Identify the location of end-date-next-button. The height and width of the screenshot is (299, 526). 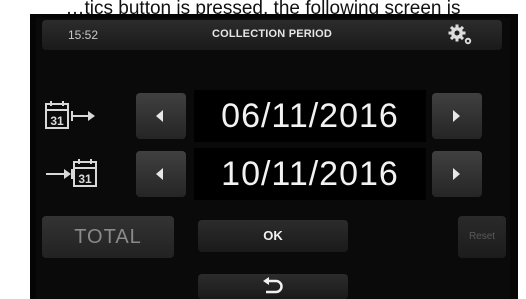
(457, 174).